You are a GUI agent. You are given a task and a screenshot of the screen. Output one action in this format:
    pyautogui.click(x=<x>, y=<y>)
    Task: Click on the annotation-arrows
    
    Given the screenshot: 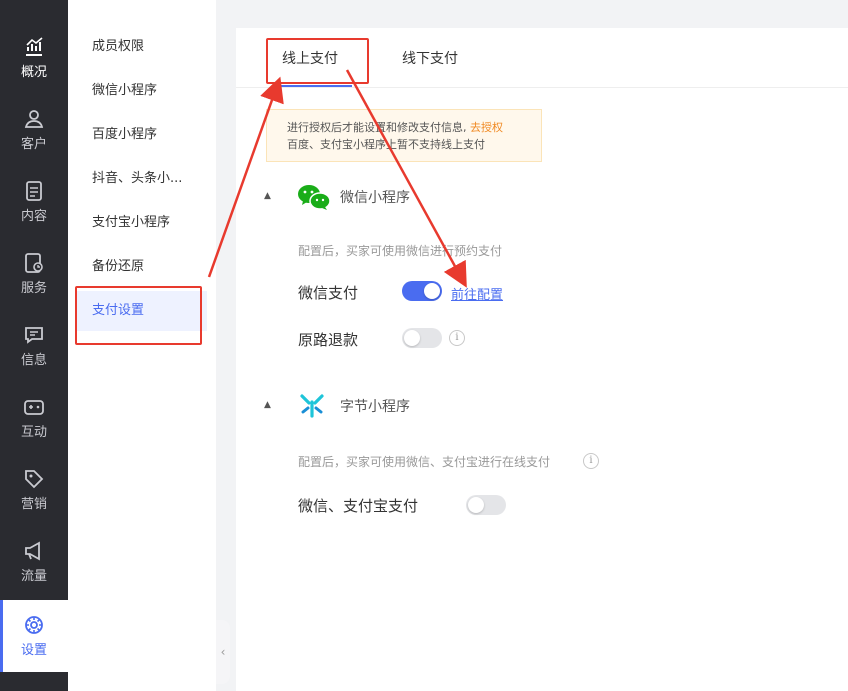 What is the action you would take?
    pyautogui.click(x=337, y=178)
    